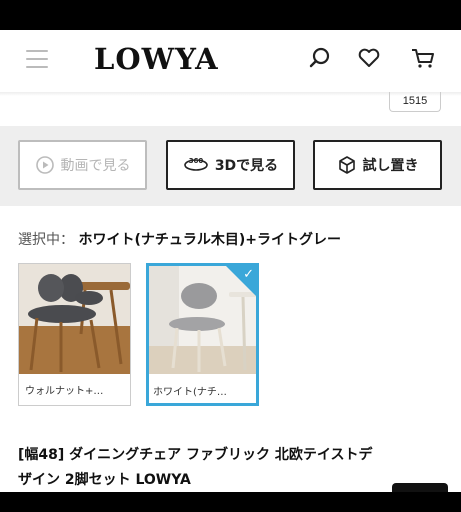 The width and height of the screenshot is (461, 512). What do you see at coordinates (230, 61) in the screenshot?
I see `site-header: LOWYA` at bounding box center [230, 61].